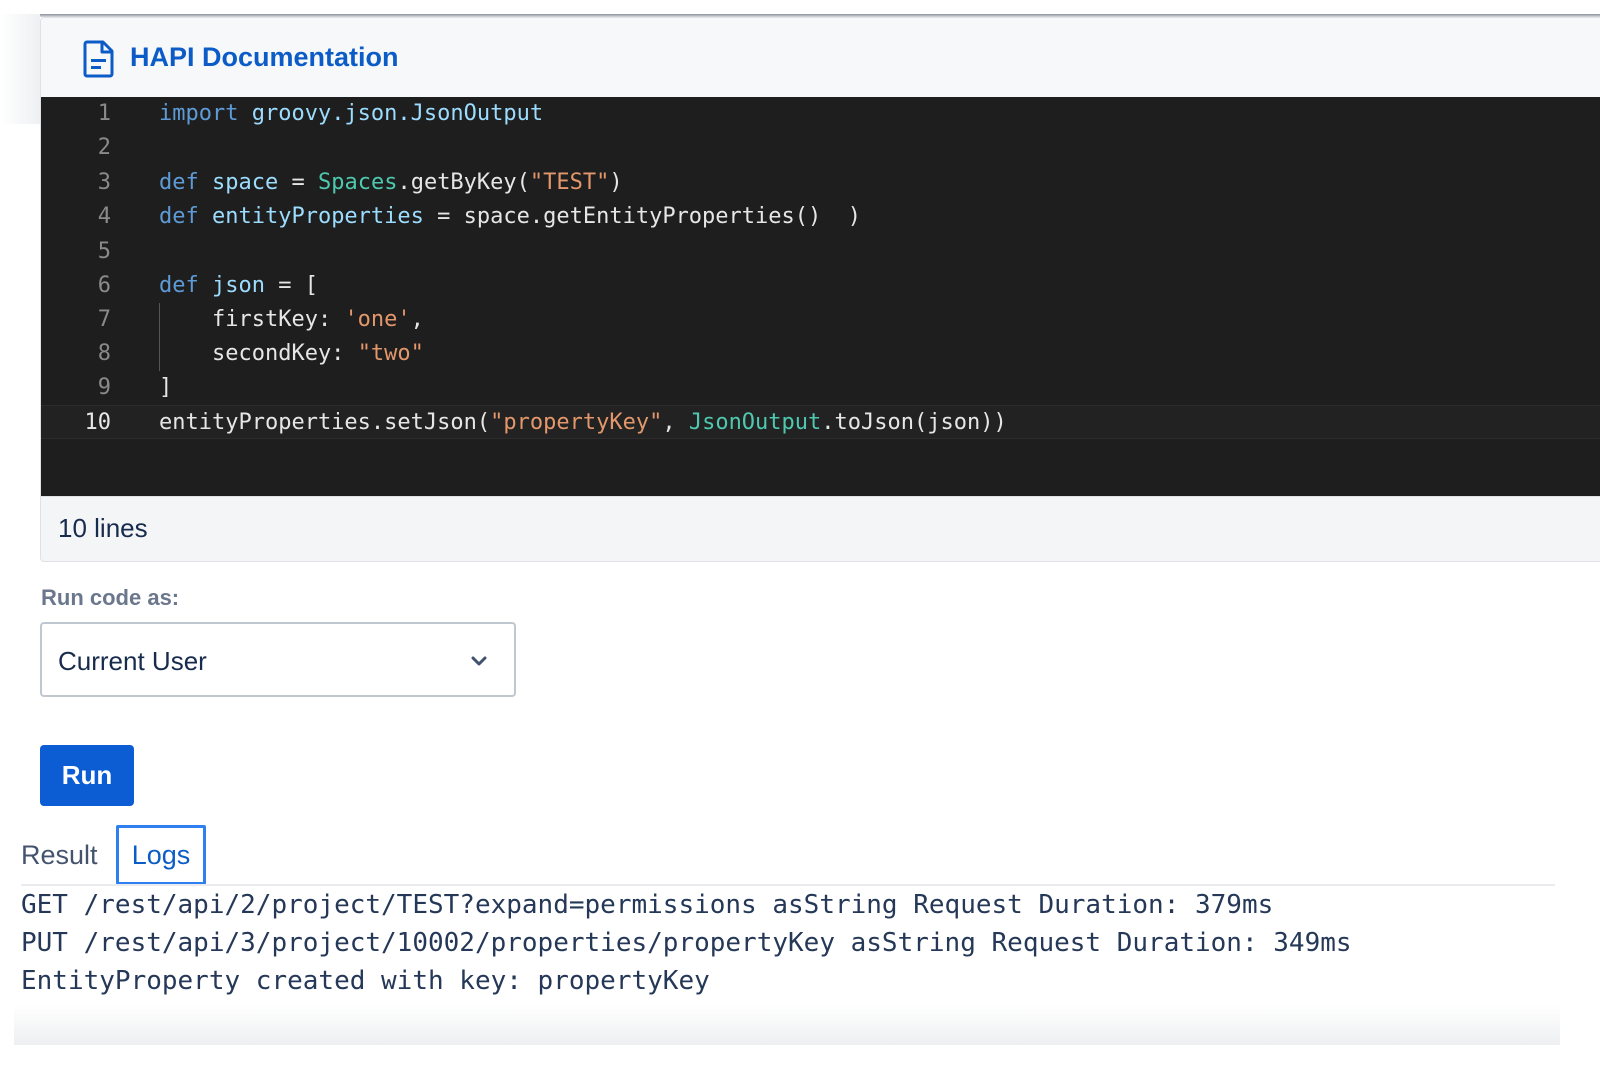 The height and width of the screenshot is (1080, 1600). Describe the element at coordinates (479, 661) in the screenshot. I see `chevron-down-icon` at that location.